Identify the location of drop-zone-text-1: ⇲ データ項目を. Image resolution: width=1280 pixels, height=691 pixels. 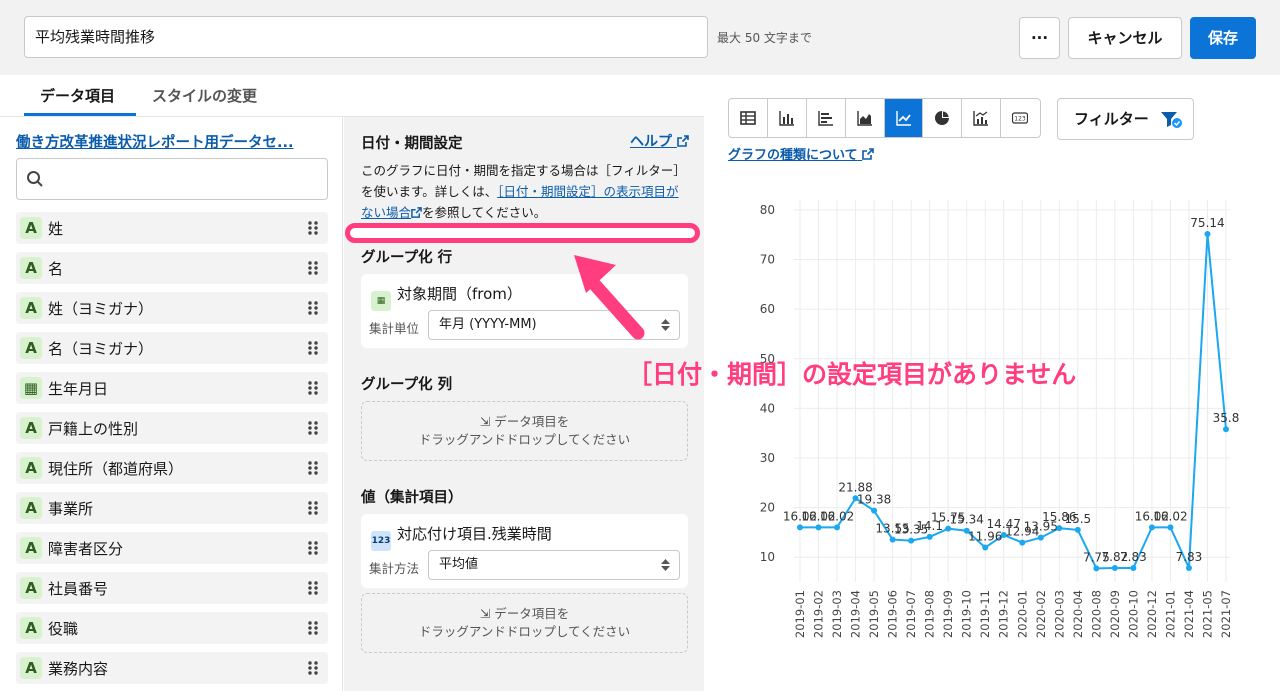
(524, 614).